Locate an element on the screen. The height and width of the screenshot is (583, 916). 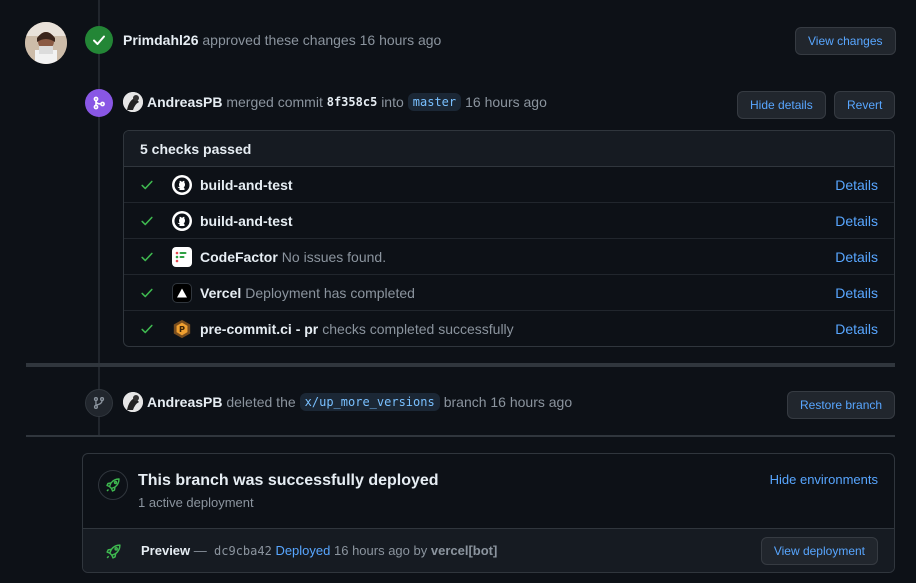
deploy-commit-sha: dc9cba42 is located at coordinates (243, 551).